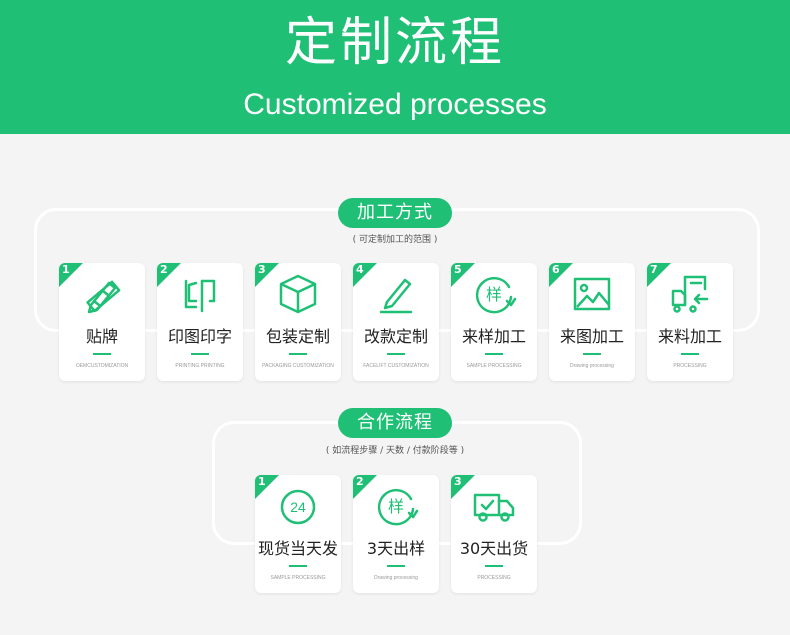 This screenshot has height=635, width=790. I want to click on hours-glyph: 24, so click(298, 507).